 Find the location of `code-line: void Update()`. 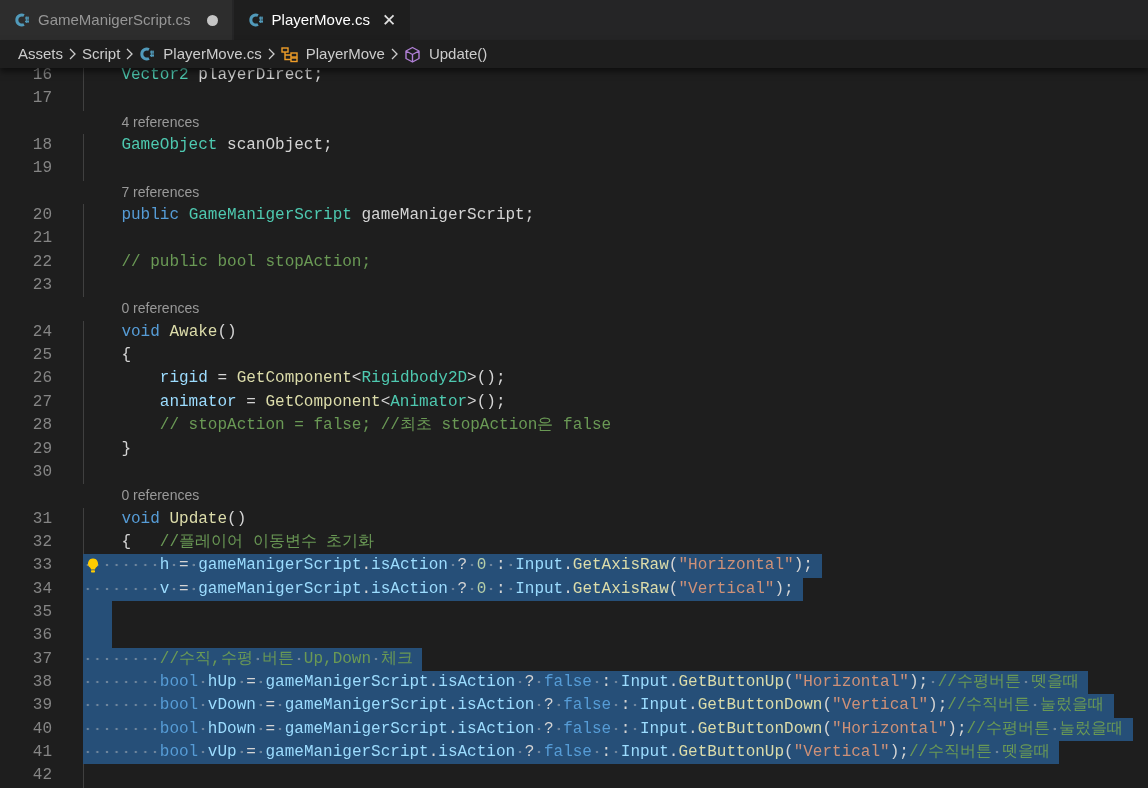

code-line: void Update() is located at coordinates (183, 519).